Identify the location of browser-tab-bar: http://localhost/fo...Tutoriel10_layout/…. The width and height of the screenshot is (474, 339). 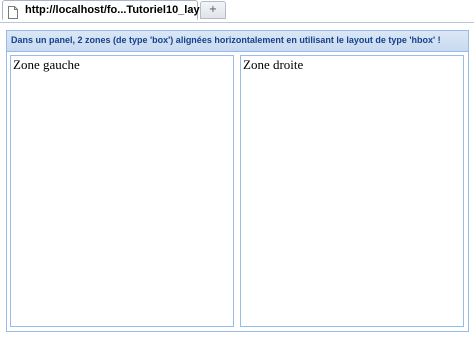
(237, 11).